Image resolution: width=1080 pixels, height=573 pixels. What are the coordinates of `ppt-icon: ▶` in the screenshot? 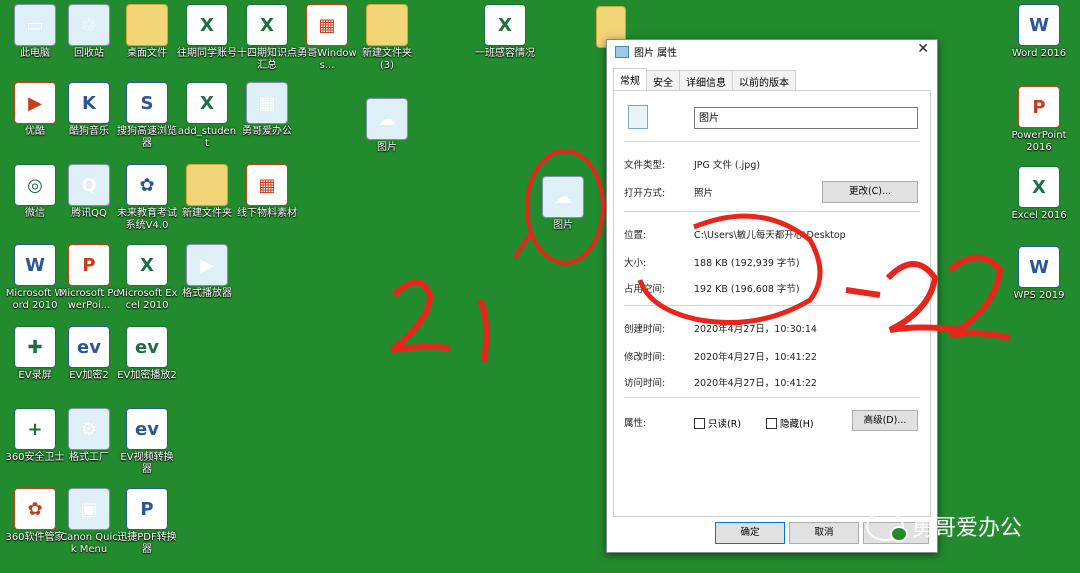 It's located at (35, 103).